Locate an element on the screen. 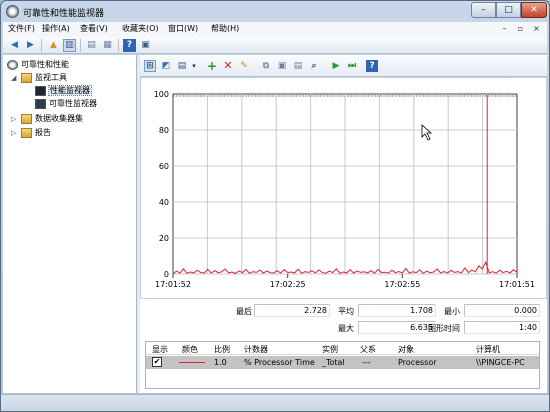 Image resolution: width=550 pixels, height=412 pixels. stat-duration-value: 1:40 is located at coordinates (502, 327).